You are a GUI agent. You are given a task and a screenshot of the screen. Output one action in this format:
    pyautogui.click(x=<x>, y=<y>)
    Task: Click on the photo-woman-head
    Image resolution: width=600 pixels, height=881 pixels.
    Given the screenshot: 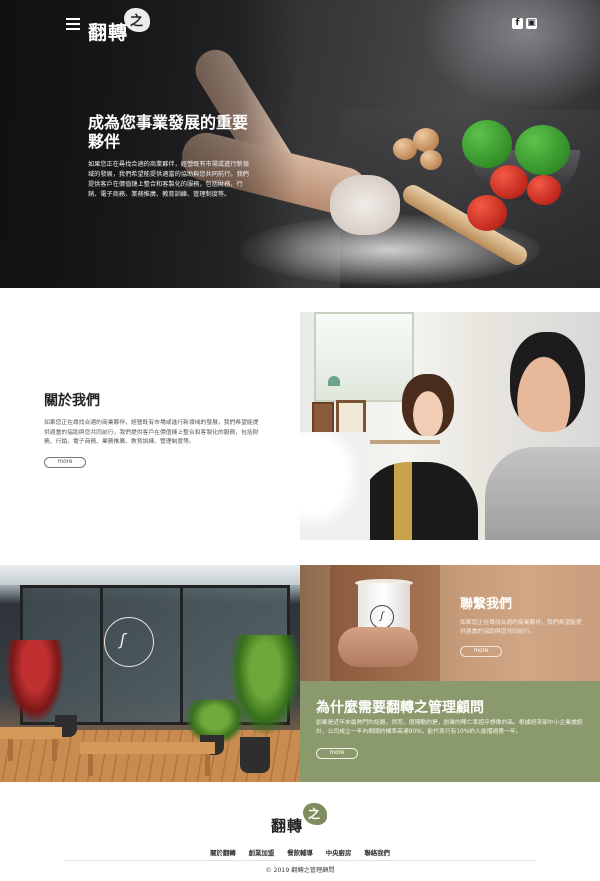 What is the action you would take?
    pyautogui.click(x=428, y=405)
    